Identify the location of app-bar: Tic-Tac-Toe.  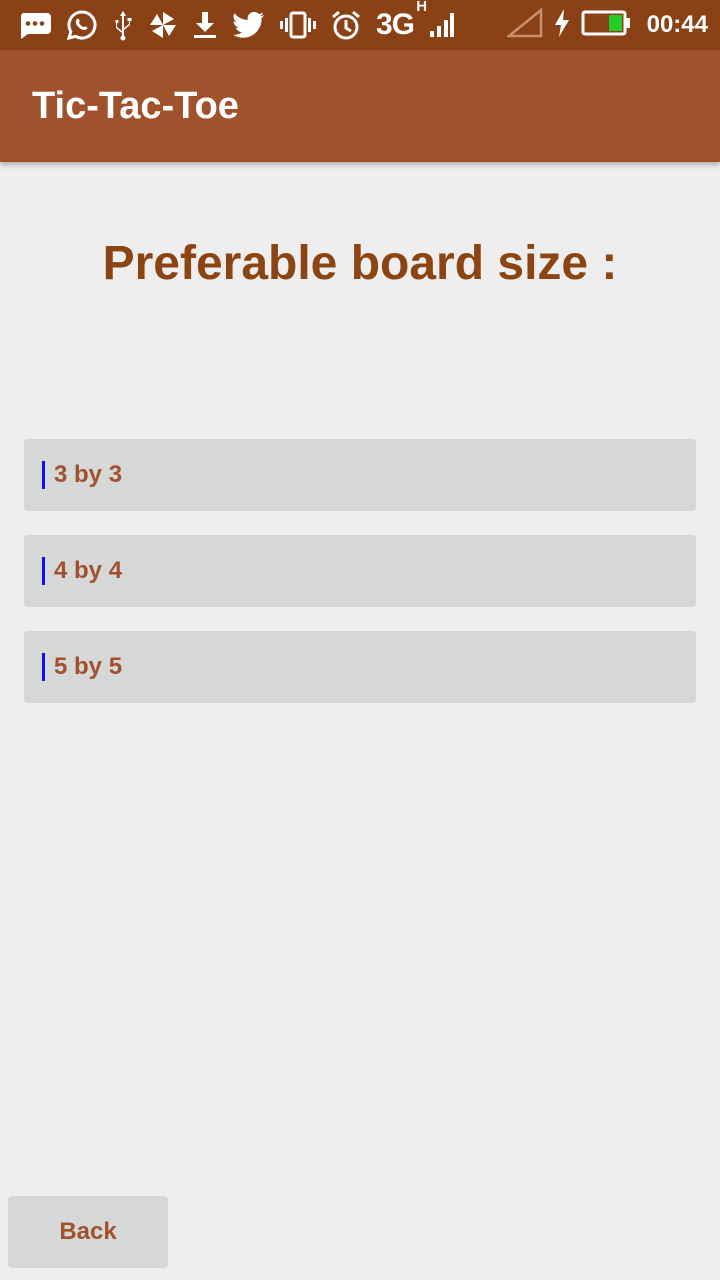
(360, 106).